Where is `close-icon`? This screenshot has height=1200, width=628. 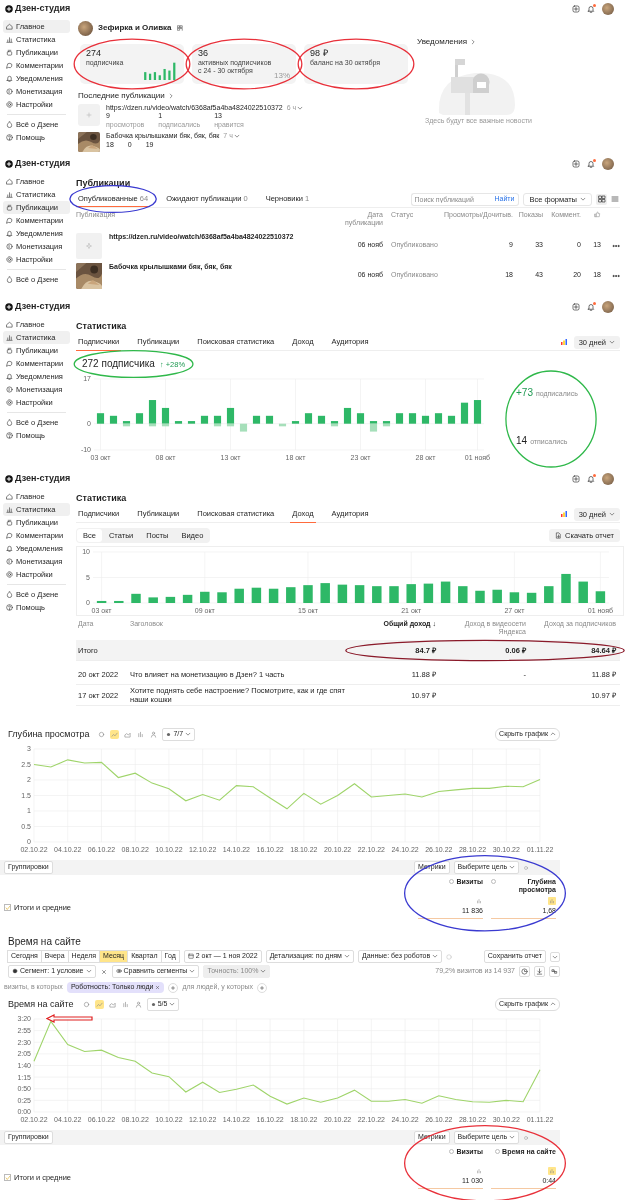 close-icon is located at coordinates (158, 987).